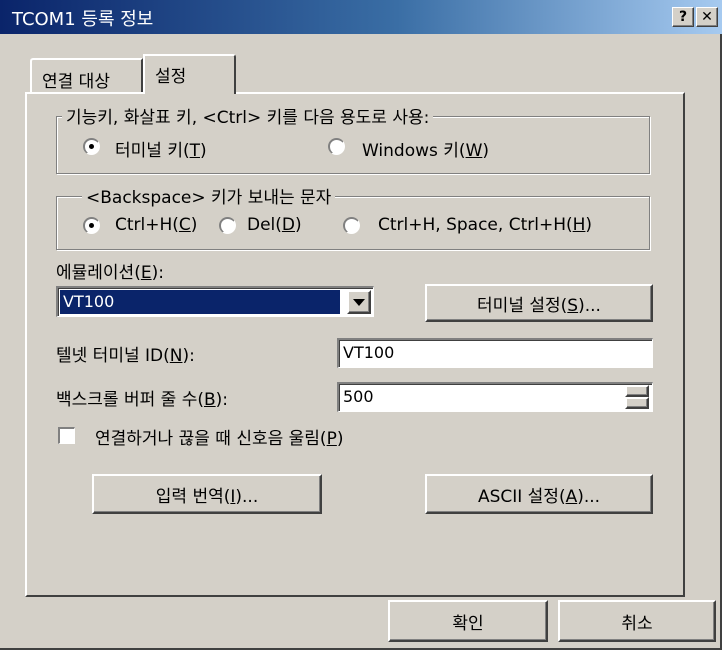 This screenshot has width=722, height=650. I want to click on tab-settings-label: 설정, so click(171, 77).